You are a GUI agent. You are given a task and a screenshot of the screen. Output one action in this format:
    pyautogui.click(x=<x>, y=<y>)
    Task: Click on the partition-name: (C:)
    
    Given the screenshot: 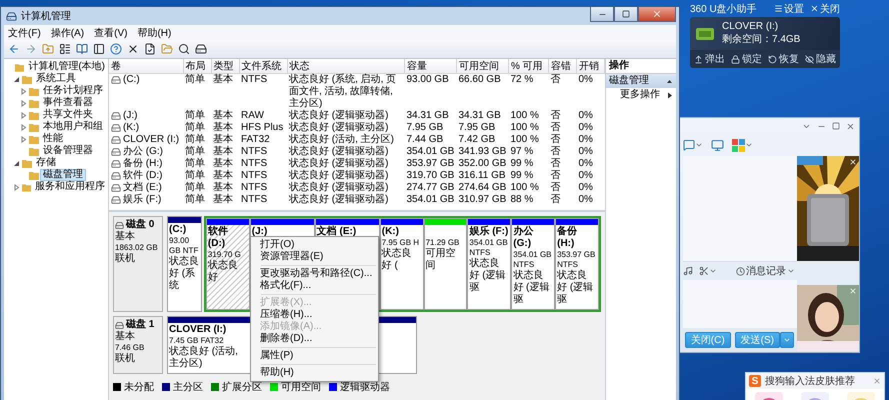 What is the action you would take?
    pyautogui.click(x=178, y=230)
    